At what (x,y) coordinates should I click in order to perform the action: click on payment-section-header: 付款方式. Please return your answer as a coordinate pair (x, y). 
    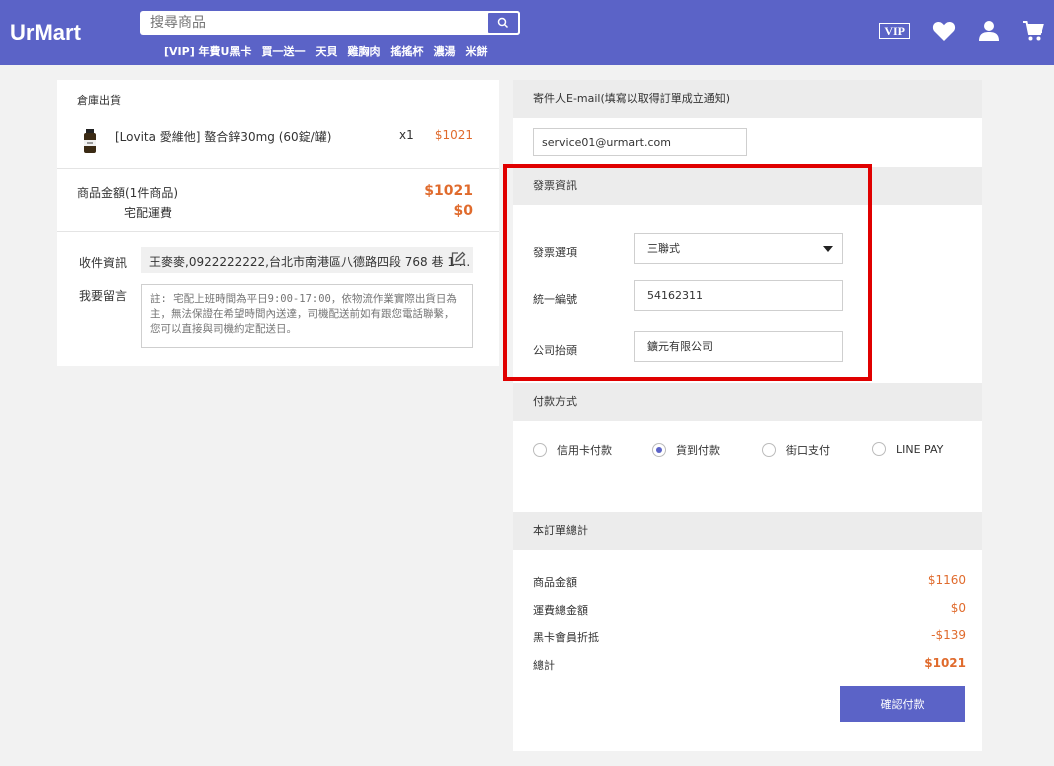
    Looking at the image, I should click on (747, 402).